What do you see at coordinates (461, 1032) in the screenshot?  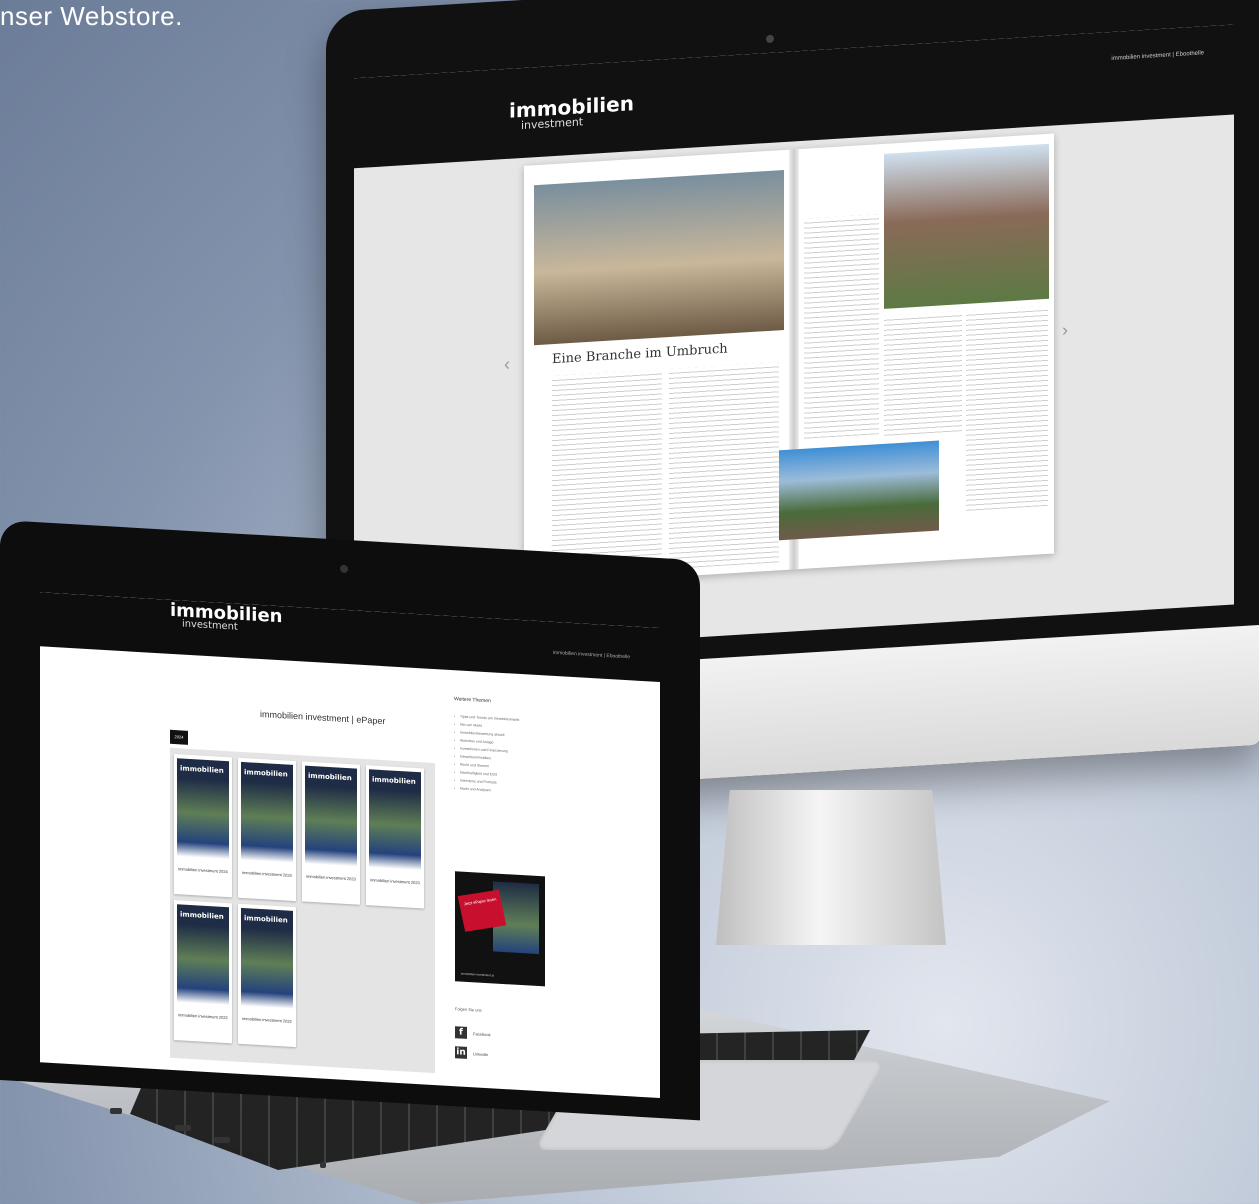 I see `facebook-icon: f` at bounding box center [461, 1032].